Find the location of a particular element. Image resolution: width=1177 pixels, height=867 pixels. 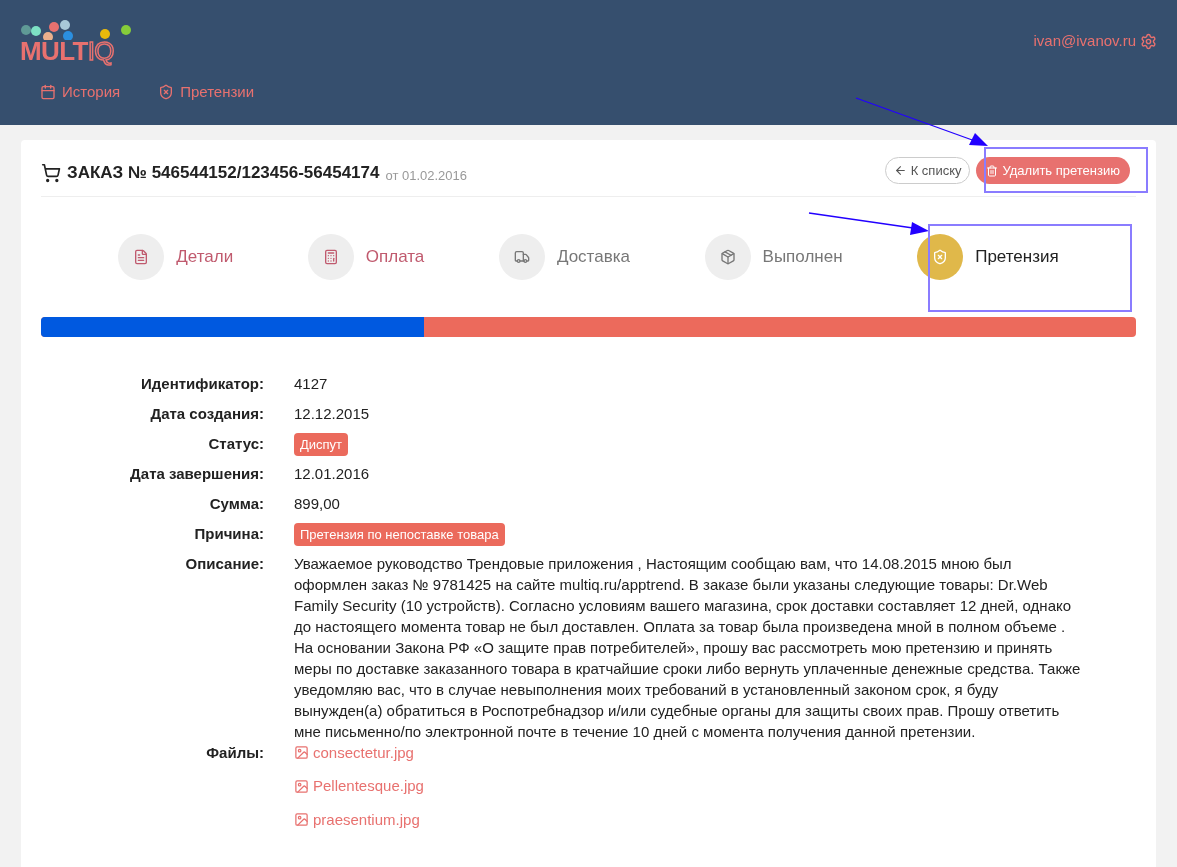

order-date: от 01.02.2016 is located at coordinates (426, 176).